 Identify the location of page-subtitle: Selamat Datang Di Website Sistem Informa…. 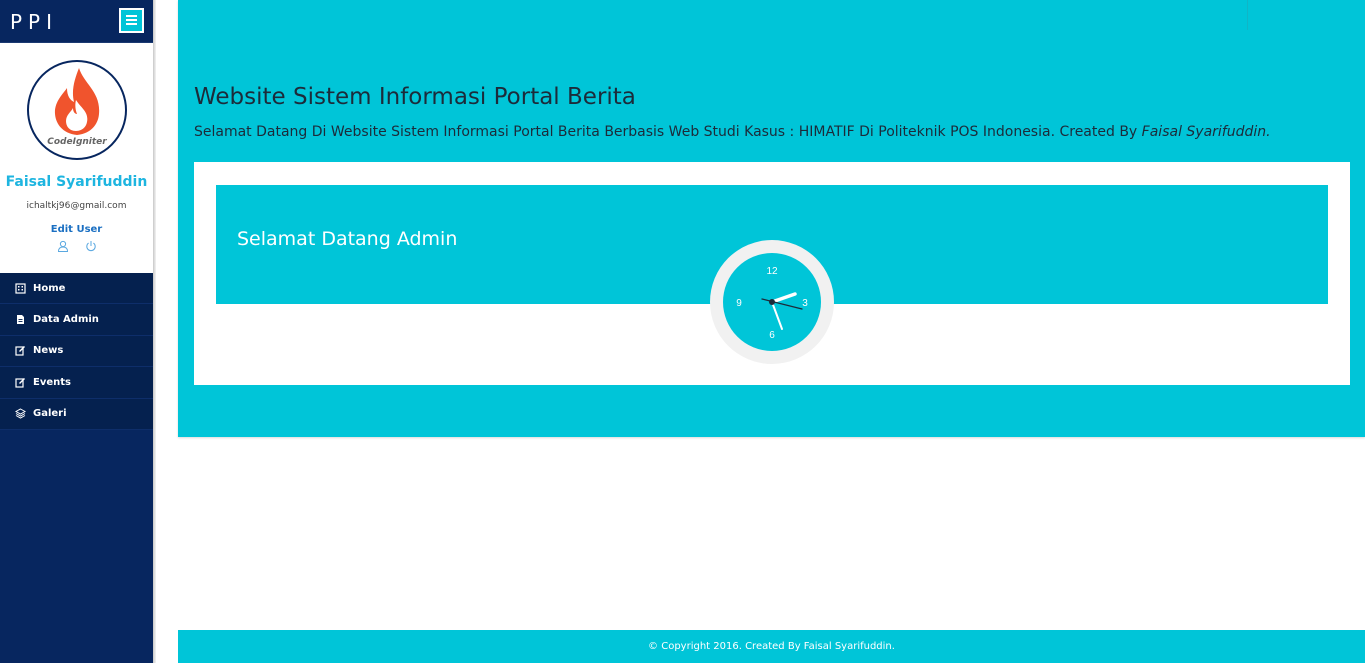
(732, 132).